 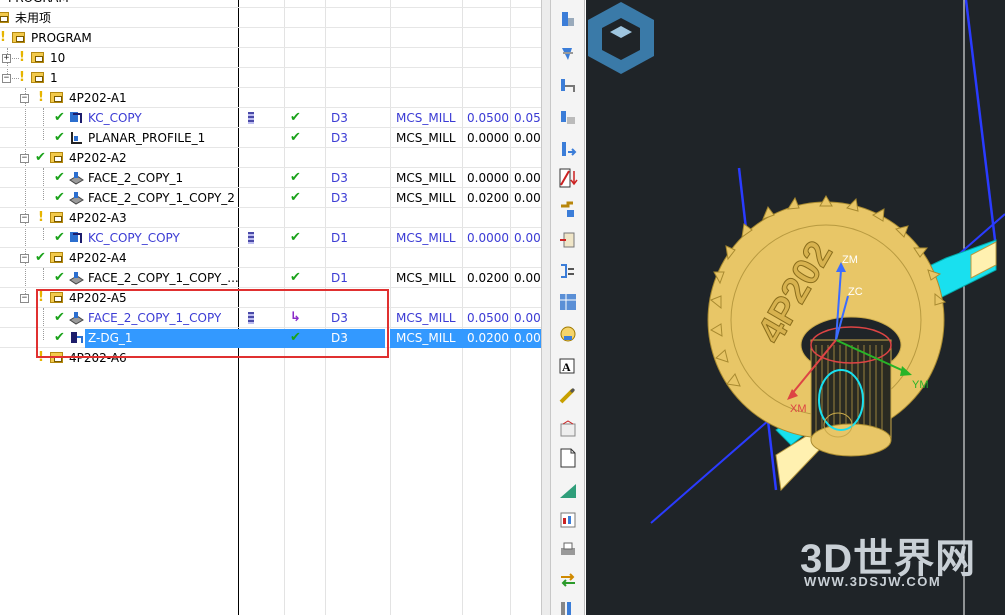 What do you see at coordinates (568, 178) in the screenshot?
I see `tool-path-icon` at bounding box center [568, 178].